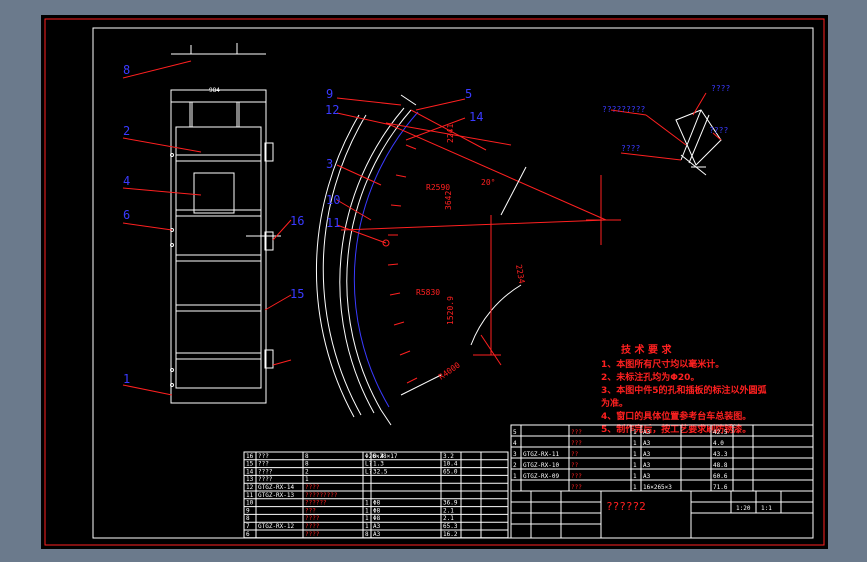  I want to click on bom-left-cell: 14, so click(250, 471).